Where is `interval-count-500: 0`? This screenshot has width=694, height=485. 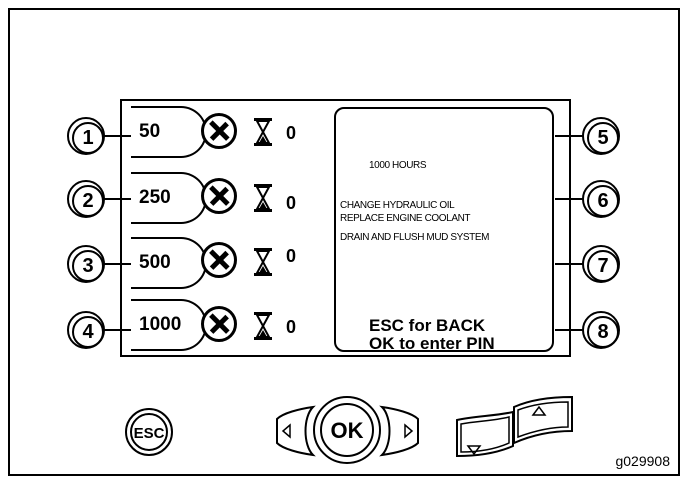 interval-count-500: 0 is located at coordinates (291, 256).